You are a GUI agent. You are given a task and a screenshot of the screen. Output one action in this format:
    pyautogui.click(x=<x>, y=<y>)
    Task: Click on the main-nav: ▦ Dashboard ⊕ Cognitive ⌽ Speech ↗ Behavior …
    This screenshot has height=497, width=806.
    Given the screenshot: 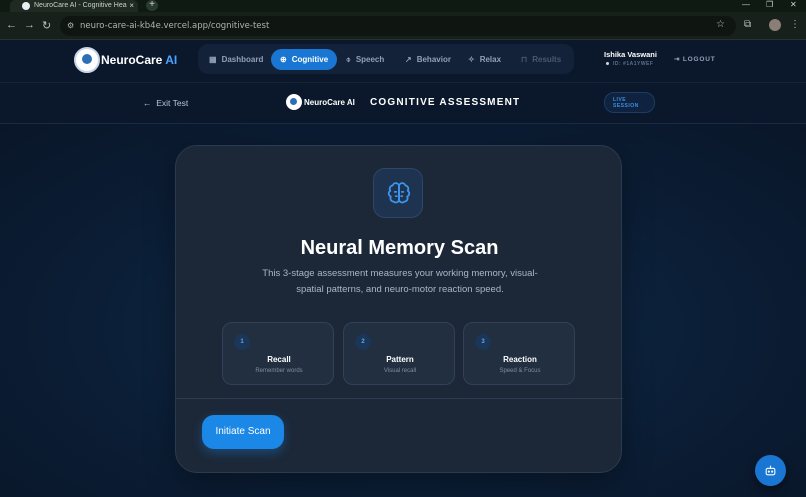 What is the action you would take?
    pyautogui.click(x=386, y=59)
    